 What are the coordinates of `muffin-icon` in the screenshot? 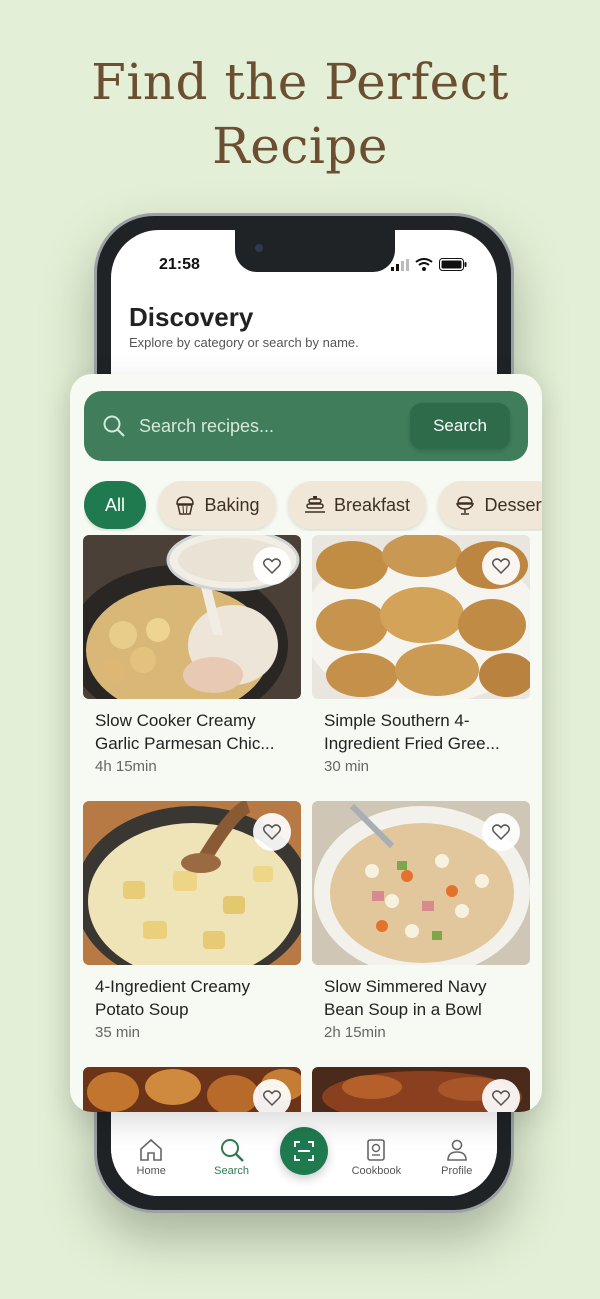 It's located at (185, 505).